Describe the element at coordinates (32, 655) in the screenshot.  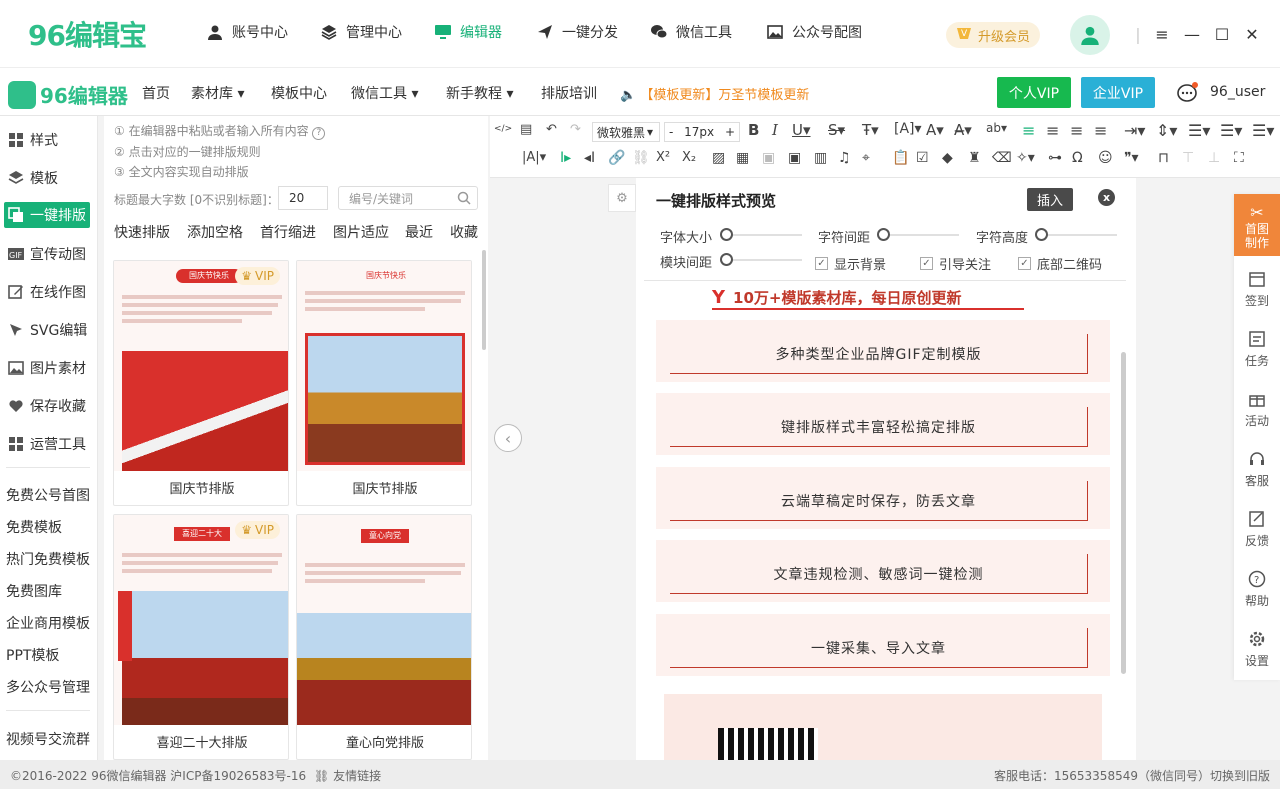
I see `sidebar-link-ppt: PPT模板` at that location.